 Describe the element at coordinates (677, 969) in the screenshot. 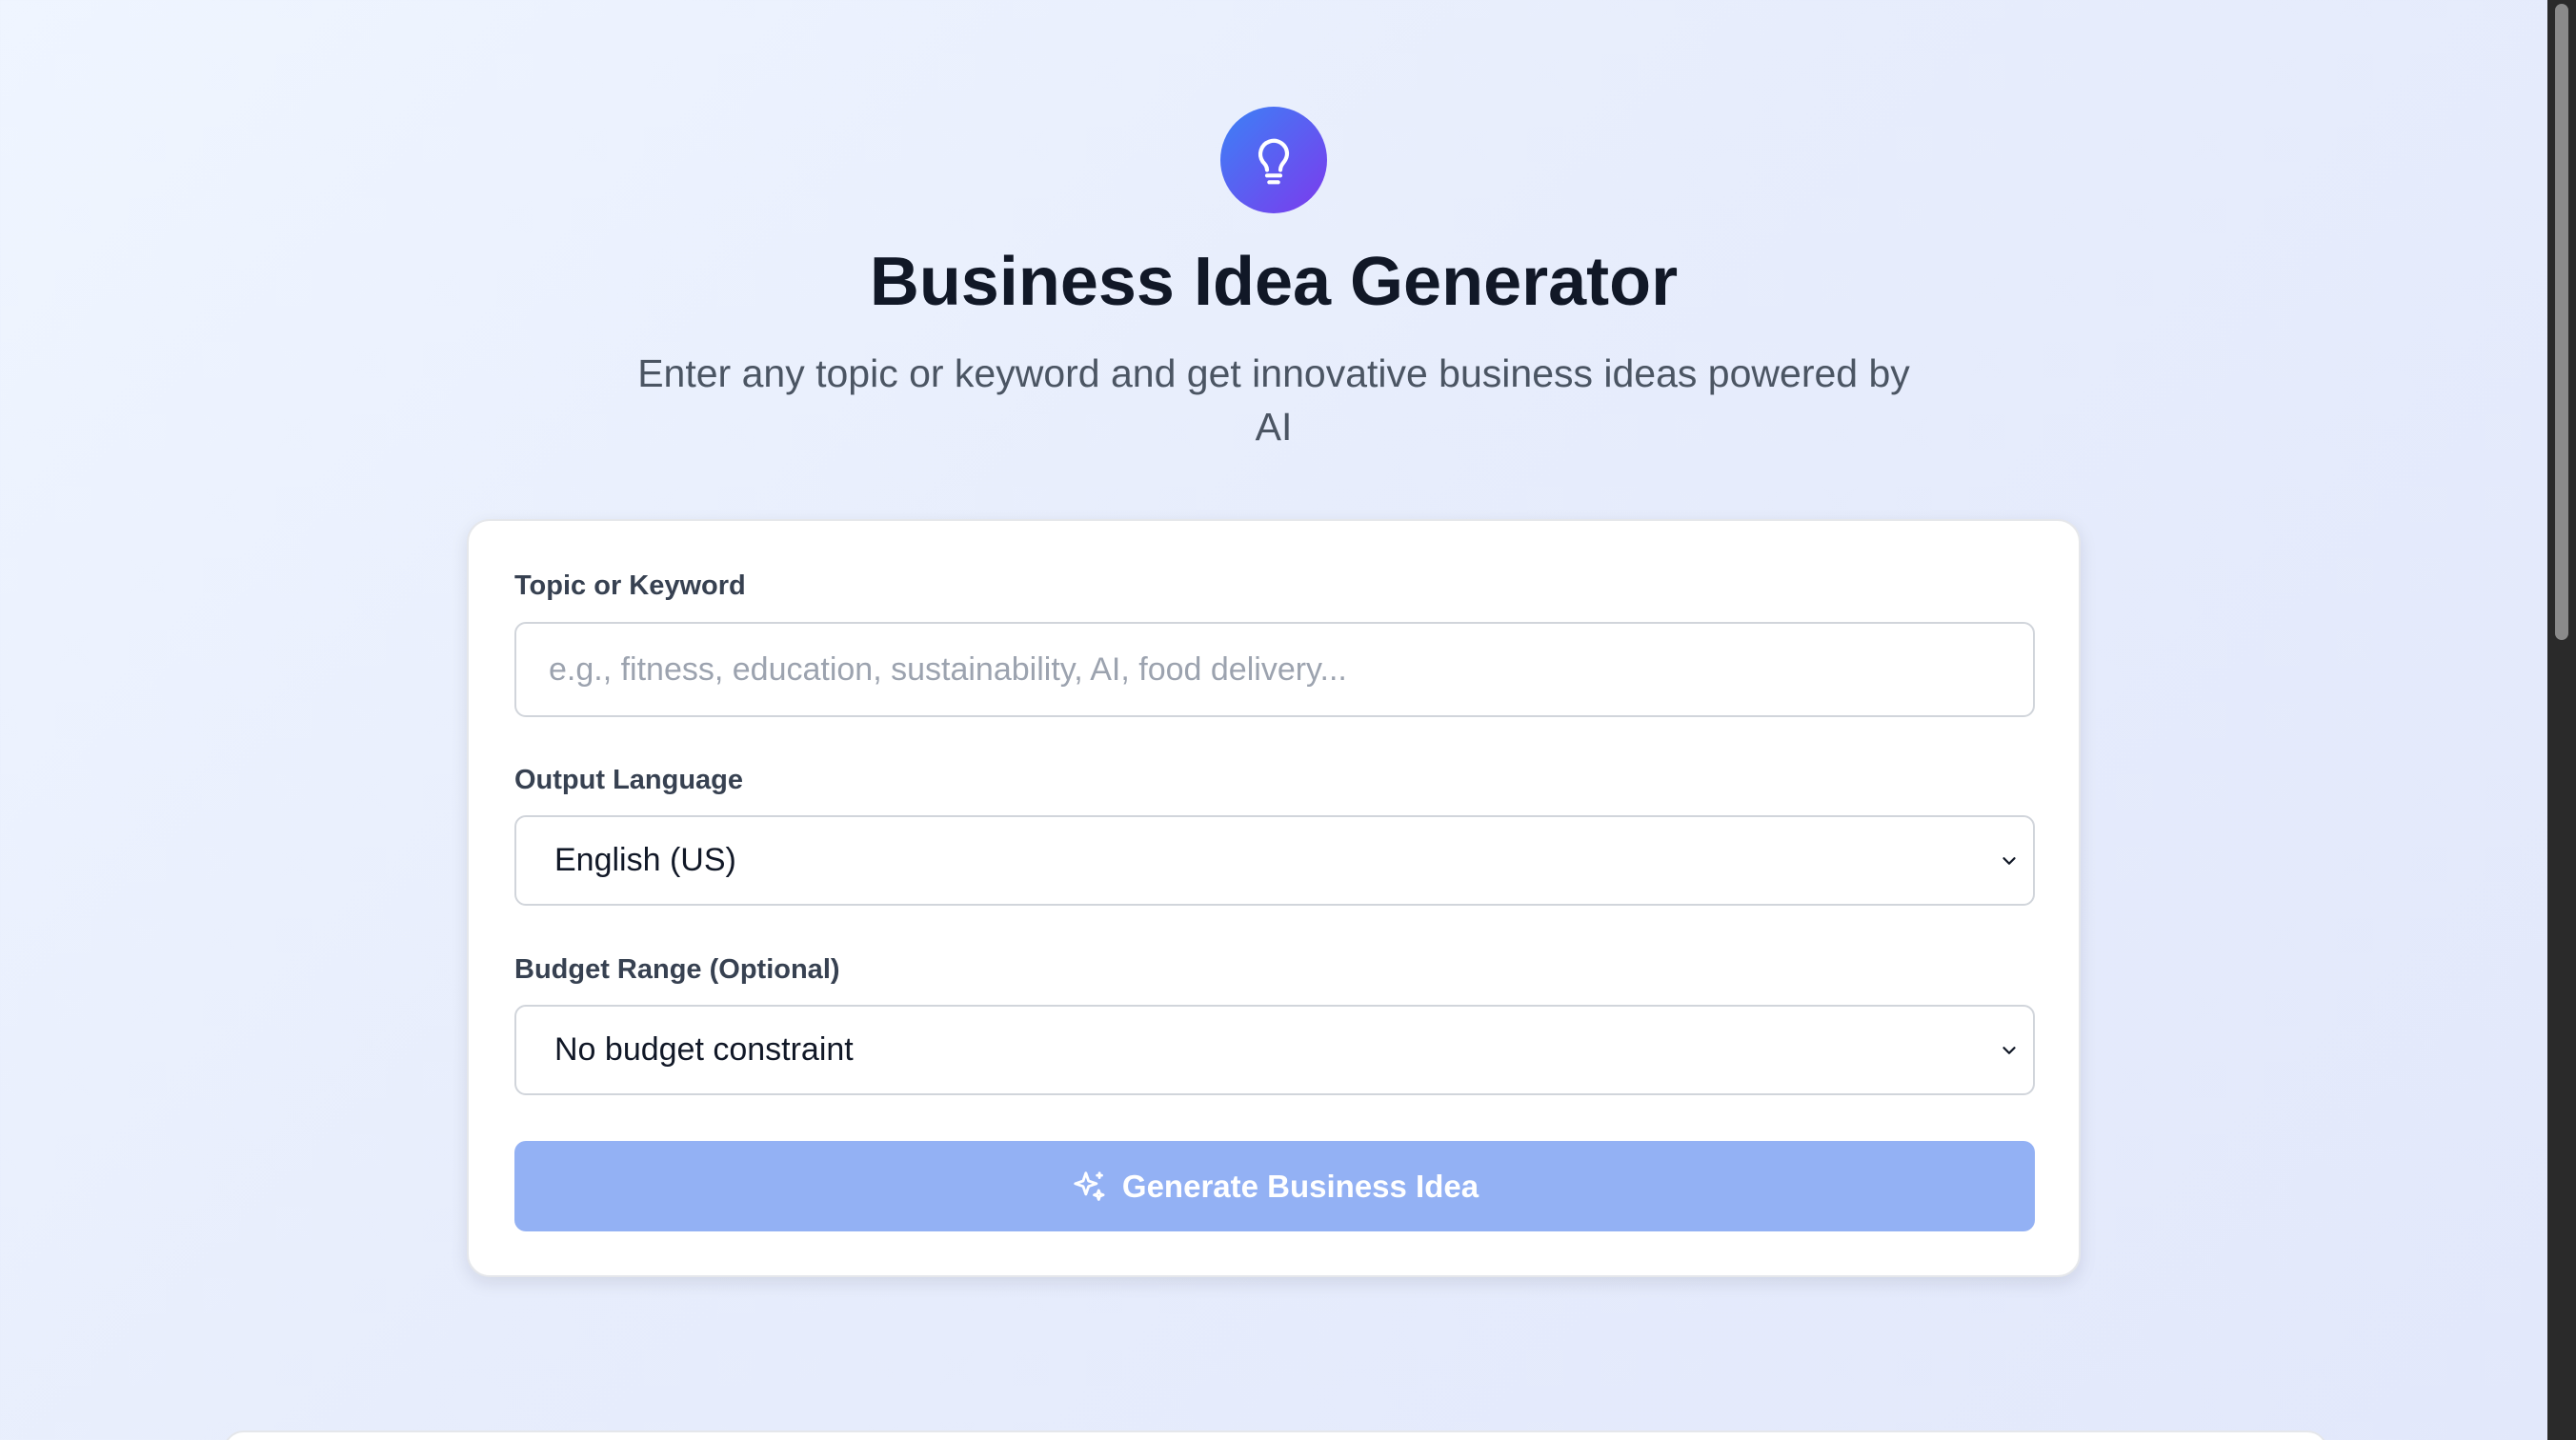

I see `budget-label: Budget Range (Optional)` at that location.